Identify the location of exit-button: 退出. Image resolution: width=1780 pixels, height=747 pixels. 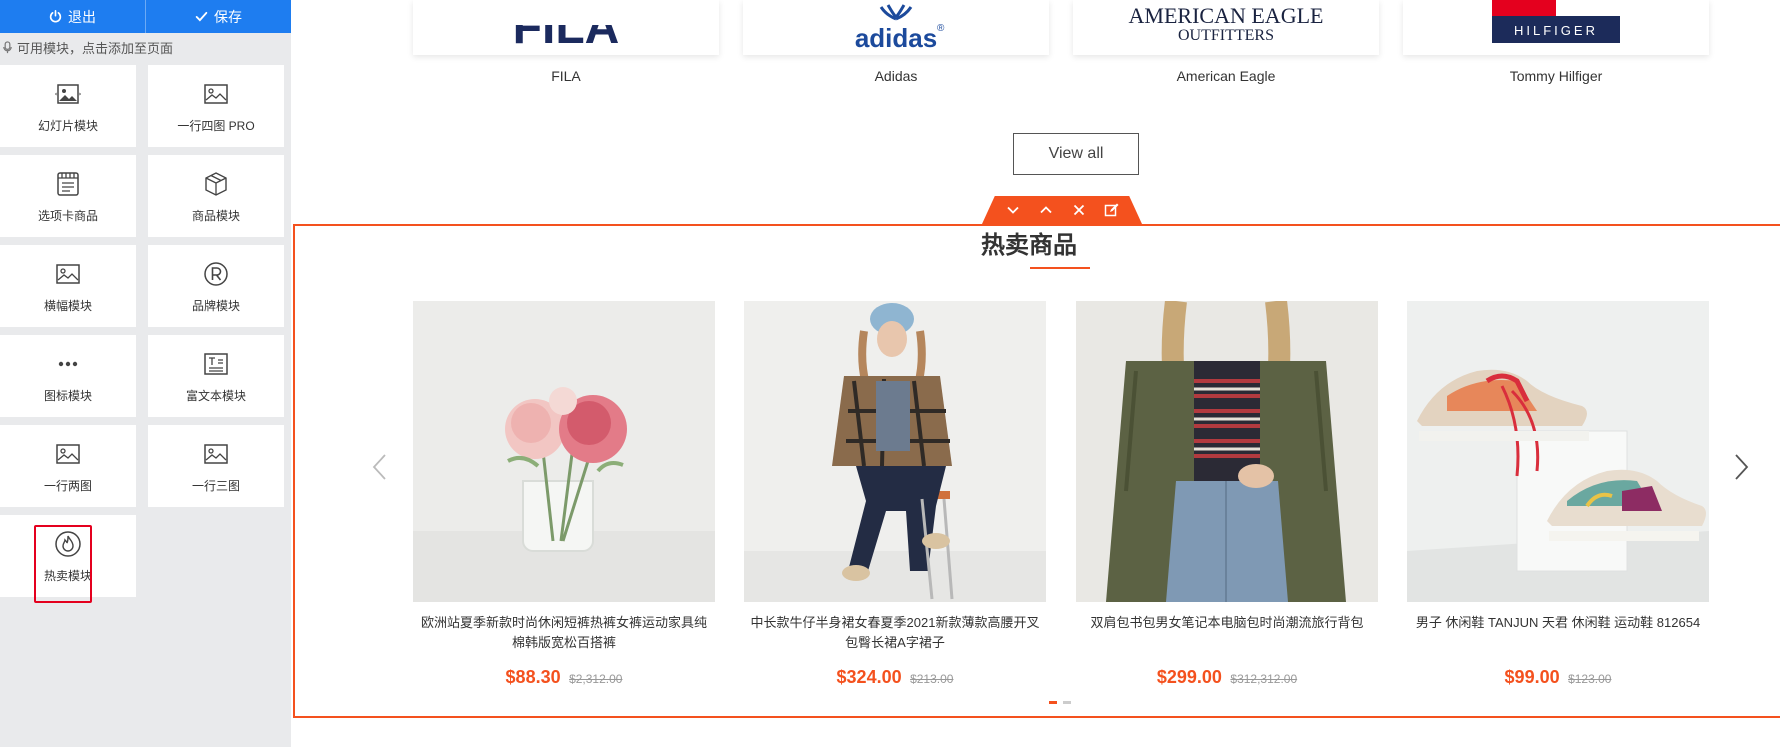
(72, 16).